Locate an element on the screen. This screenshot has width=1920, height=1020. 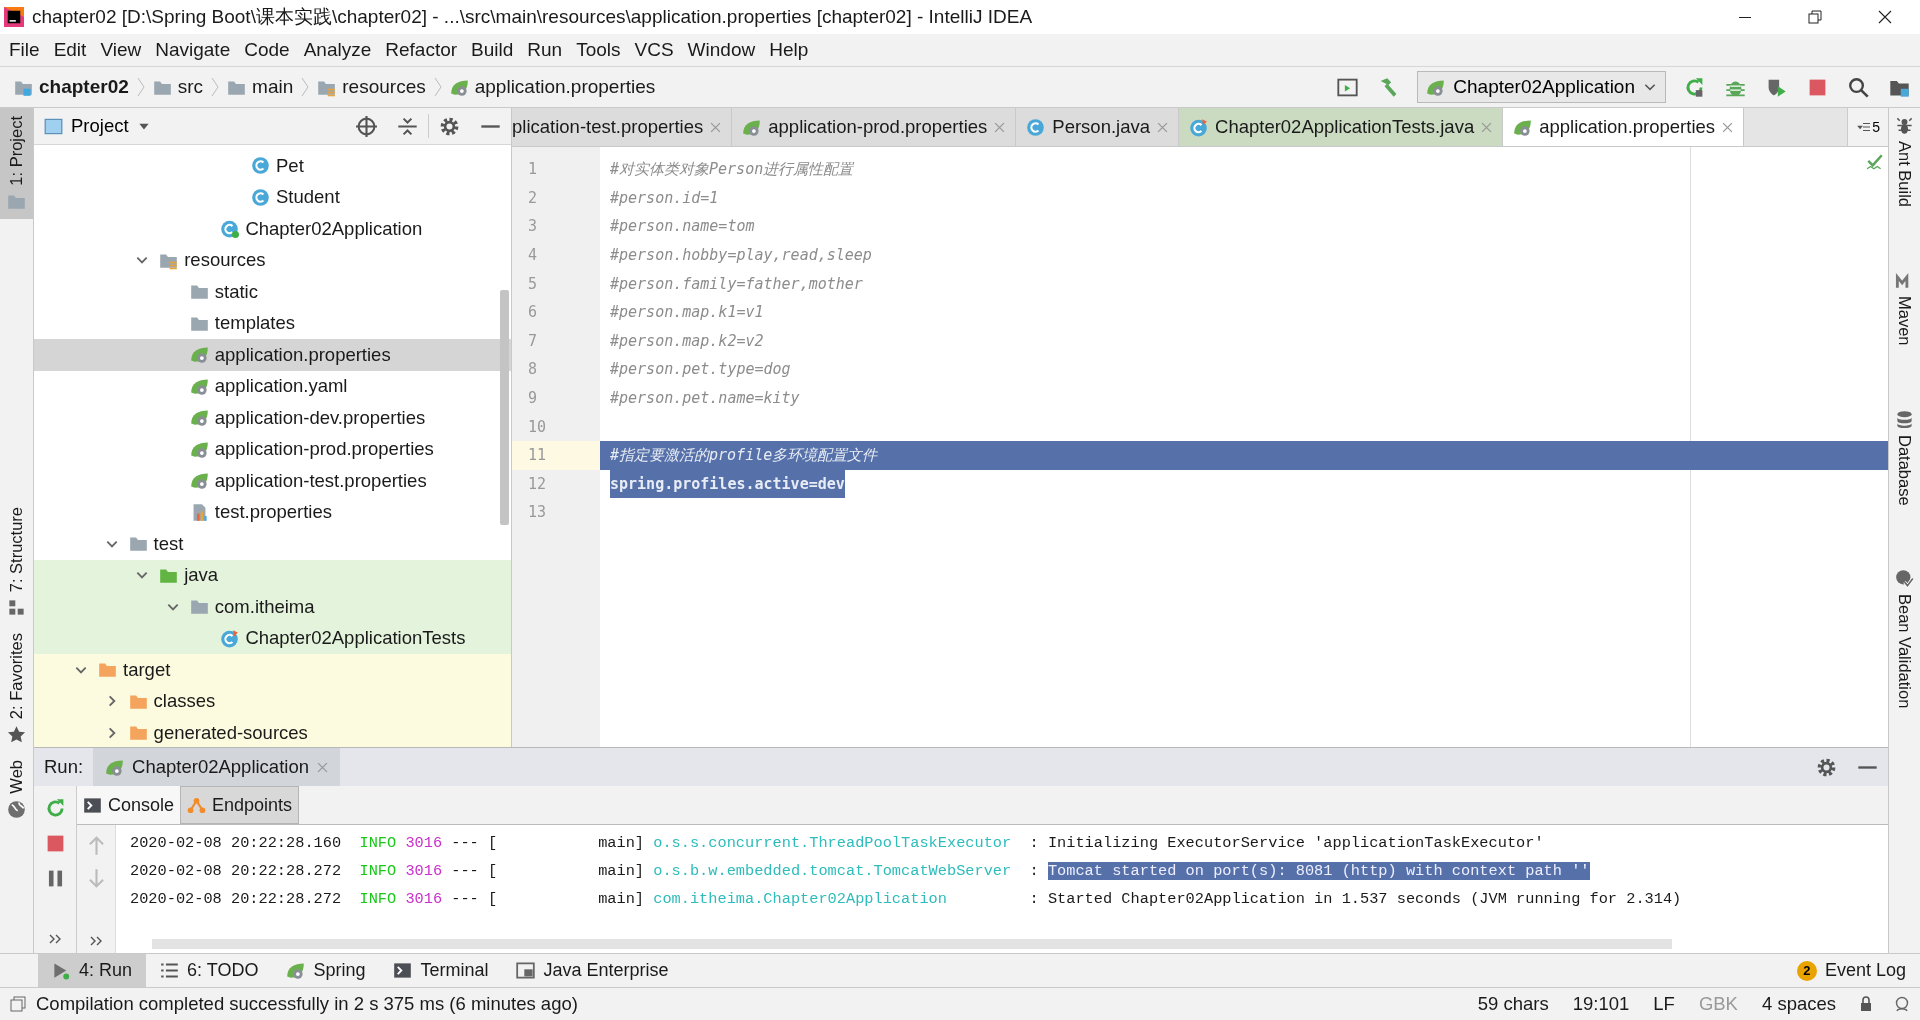
breadcrumb: chapter02 is located at coordinates (71, 87).